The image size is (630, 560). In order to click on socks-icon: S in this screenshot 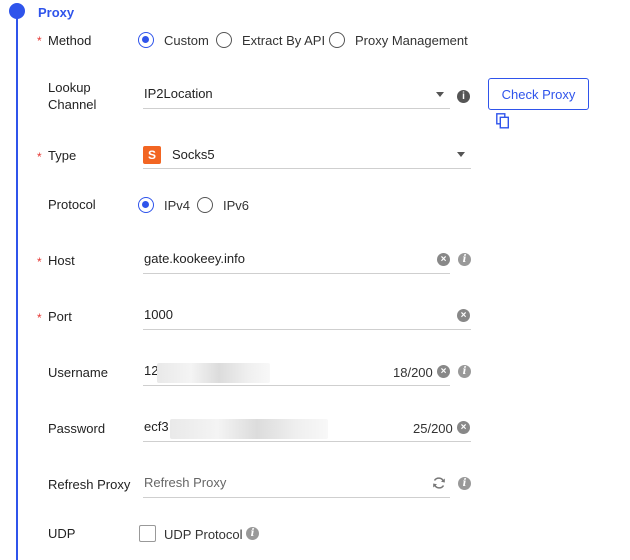, I will do `click(152, 155)`.